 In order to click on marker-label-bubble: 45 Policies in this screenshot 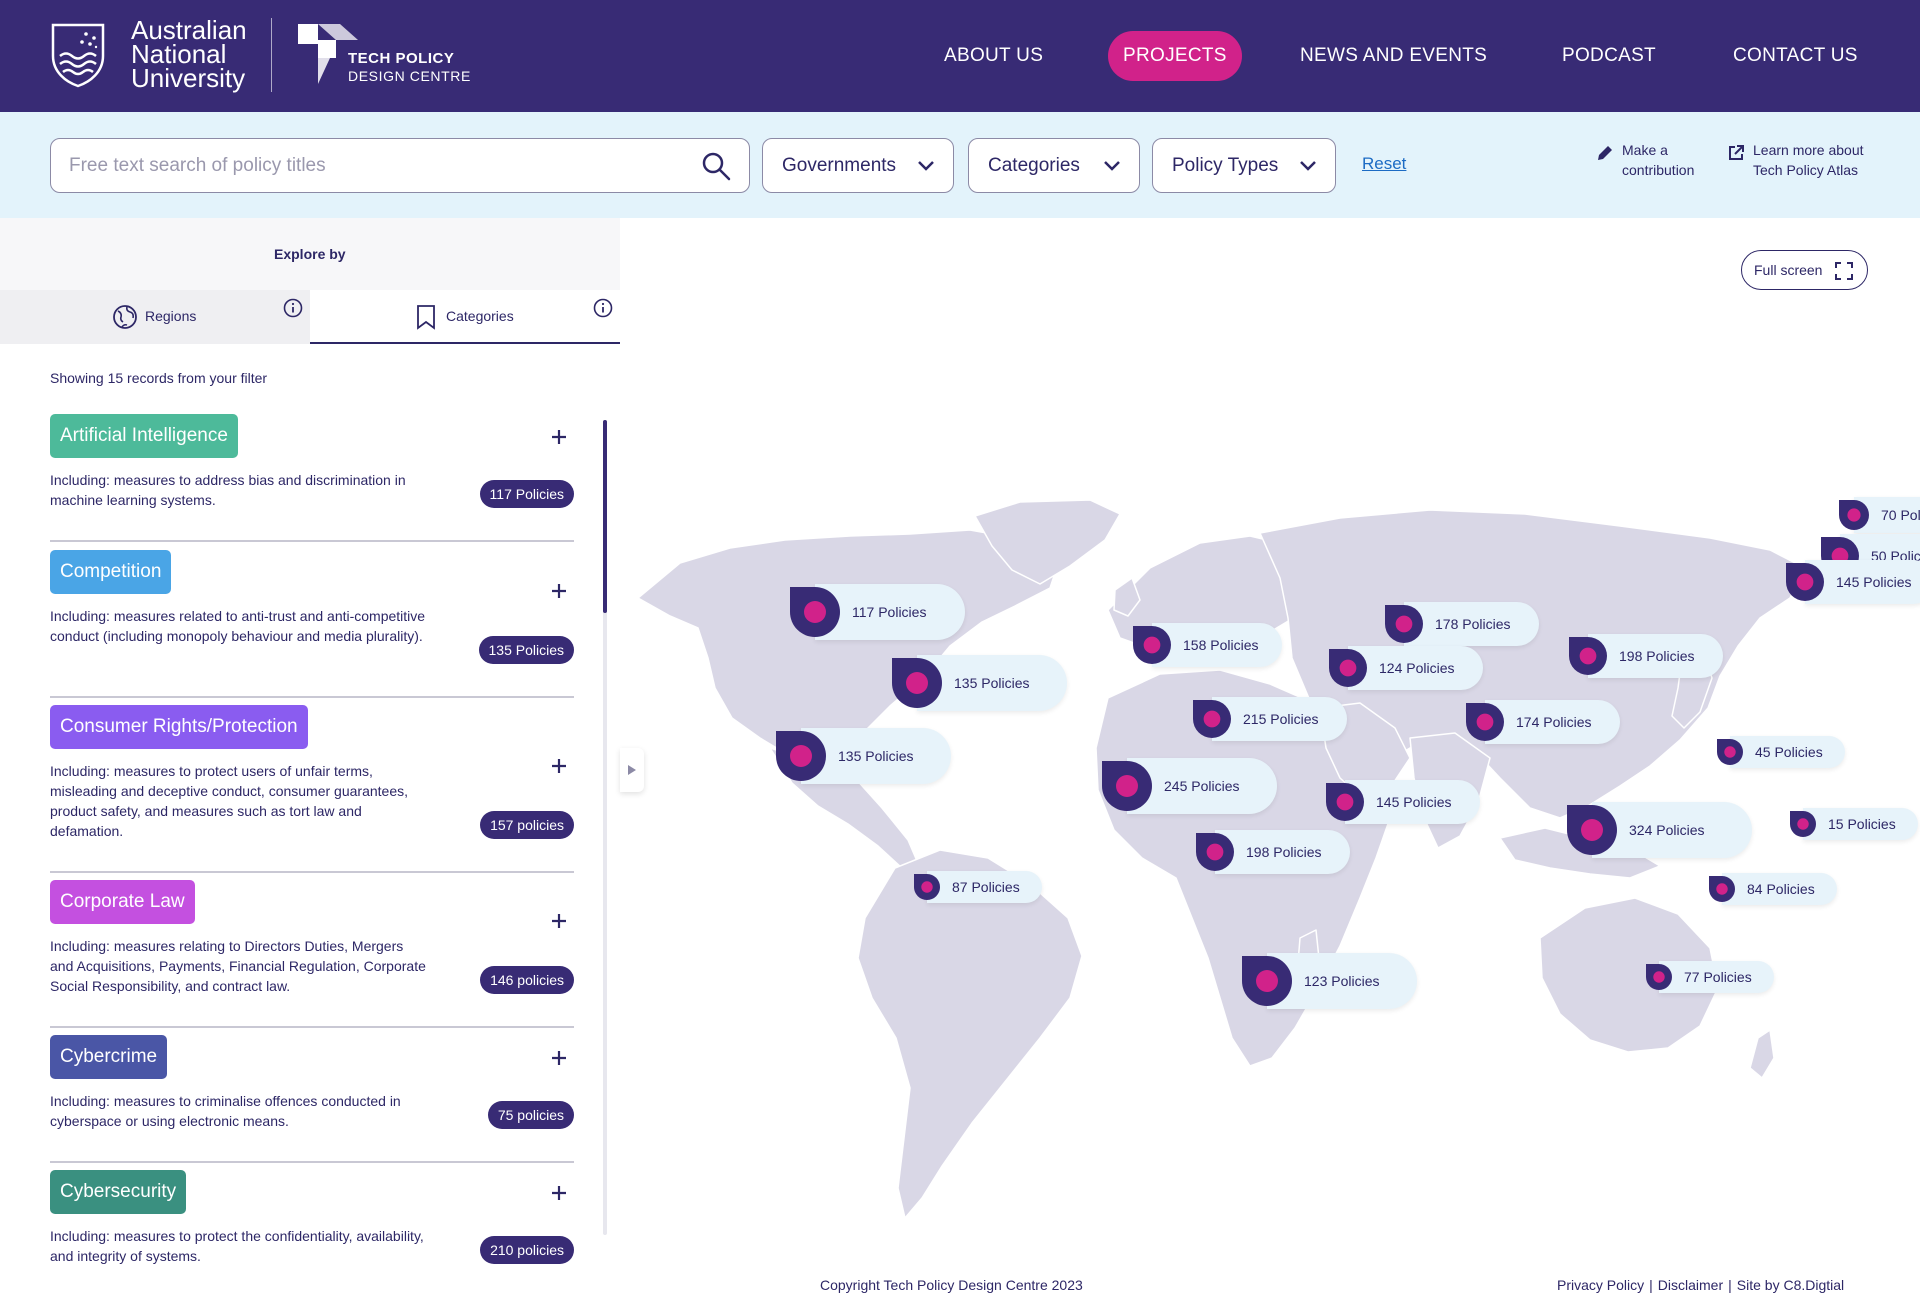, I will do `click(1787, 752)`.